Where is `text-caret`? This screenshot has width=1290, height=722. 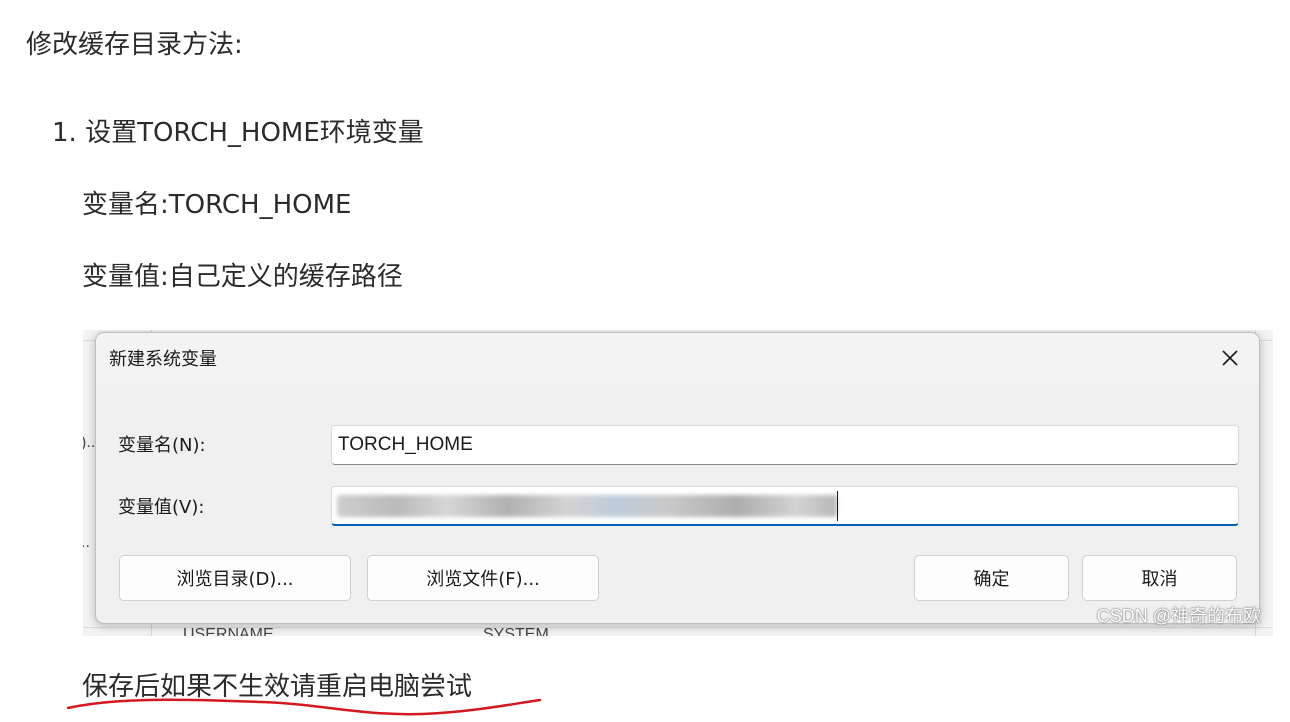 text-caret is located at coordinates (837, 506).